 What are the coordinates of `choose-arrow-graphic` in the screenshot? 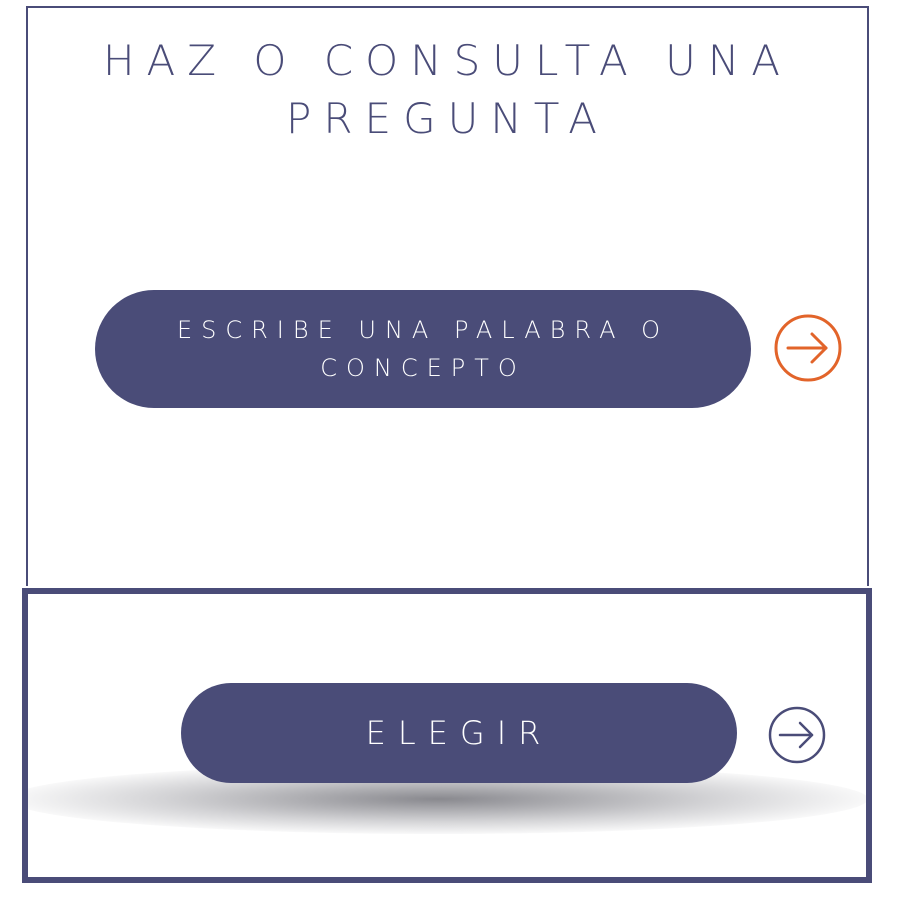 It's located at (797, 735).